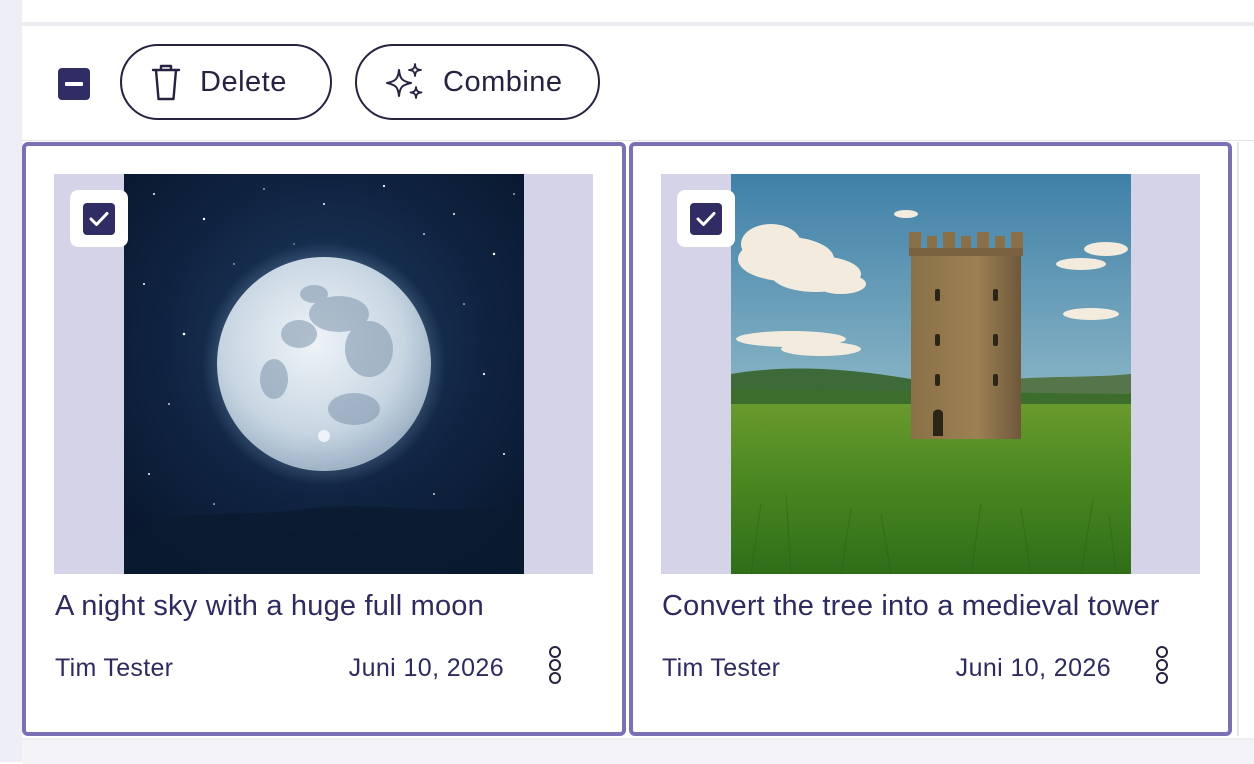 The height and width of the screenshot is (764, 1254). I want to click on card-title: Convert the tree into a medieval tower, so click(911, 606).